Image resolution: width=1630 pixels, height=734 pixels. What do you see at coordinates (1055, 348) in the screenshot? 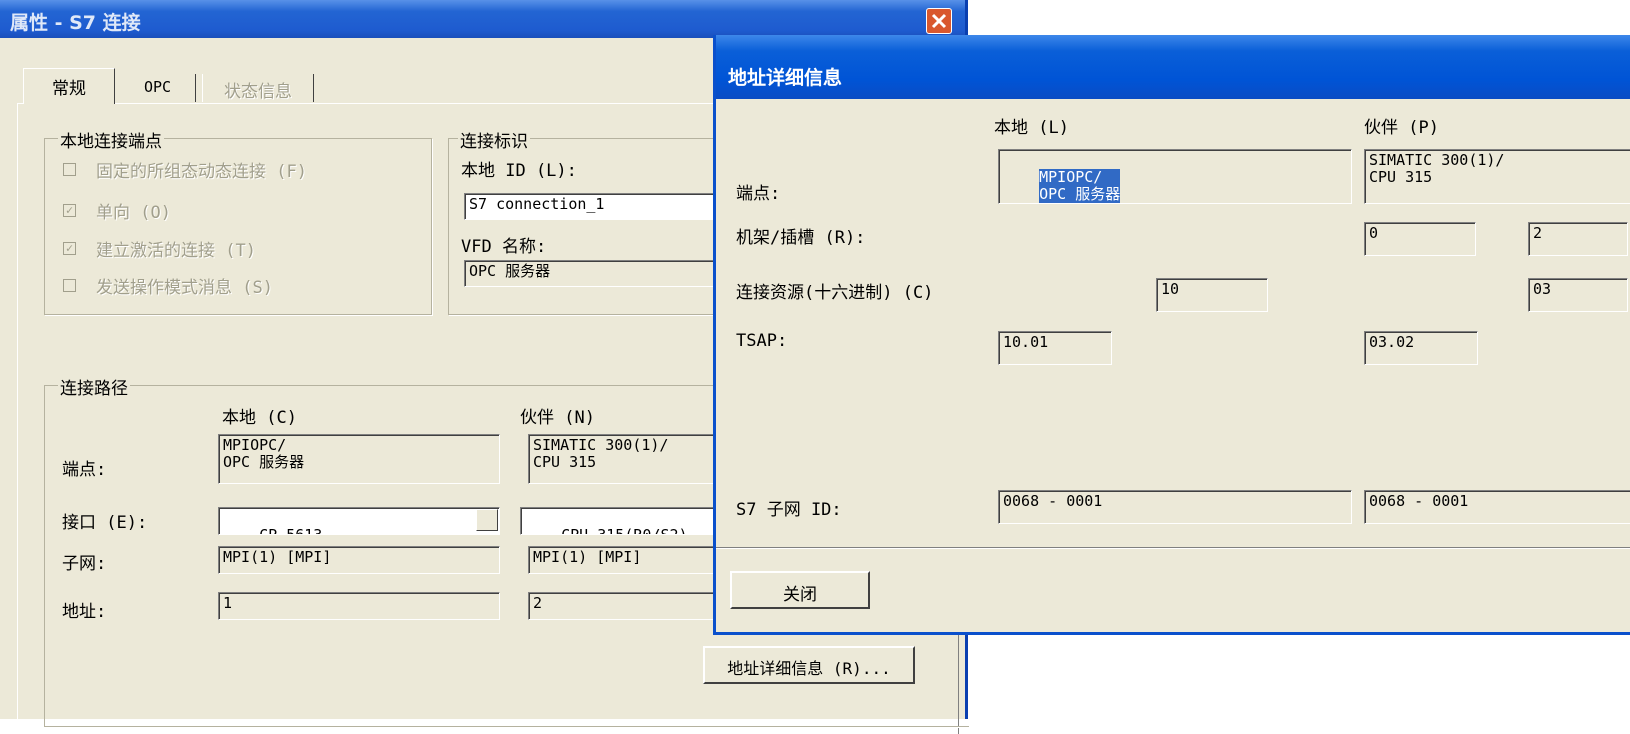
I see `tsap-local: 10.01` at bounding box center [1055, 348].